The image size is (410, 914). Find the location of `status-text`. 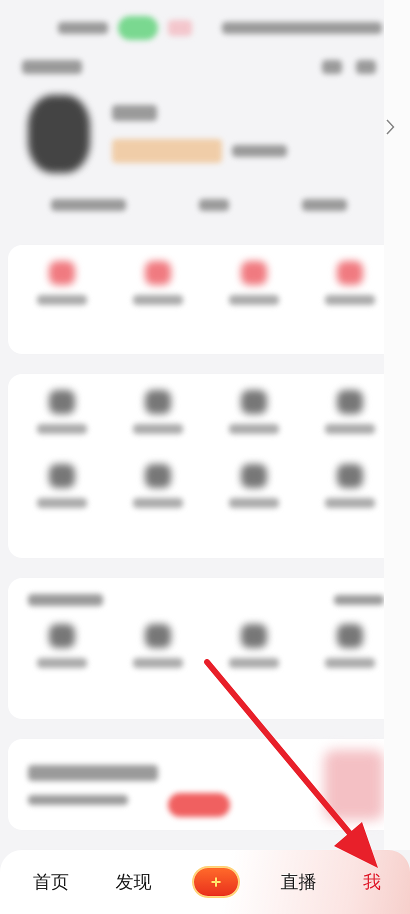

status-text is located at coordinates (83, 28).